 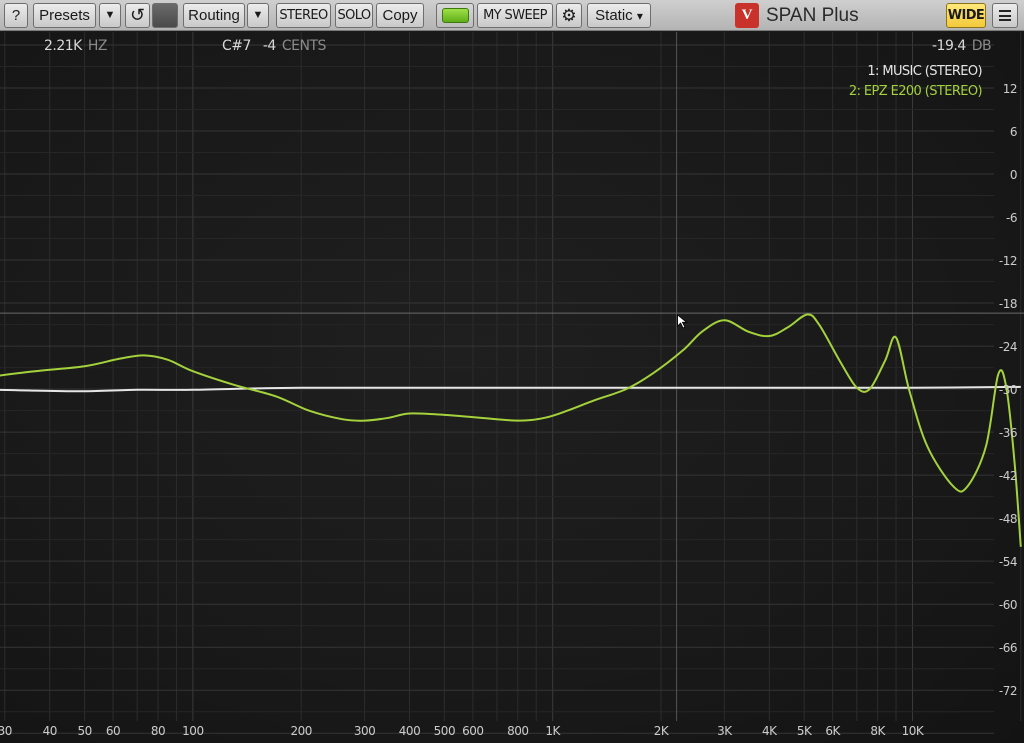 What do you see at coordinates (192, 731) in the screenshot?
I see `x-tick-label: 100` at bounding box center [192, 731].